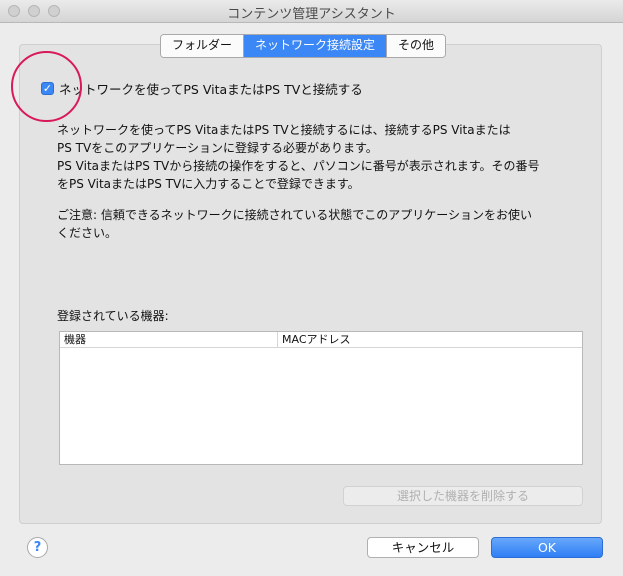 This screenshot has height=576, width=623. I want to click on registered-devices-label: 登録されている機器:, so click(113, 316).